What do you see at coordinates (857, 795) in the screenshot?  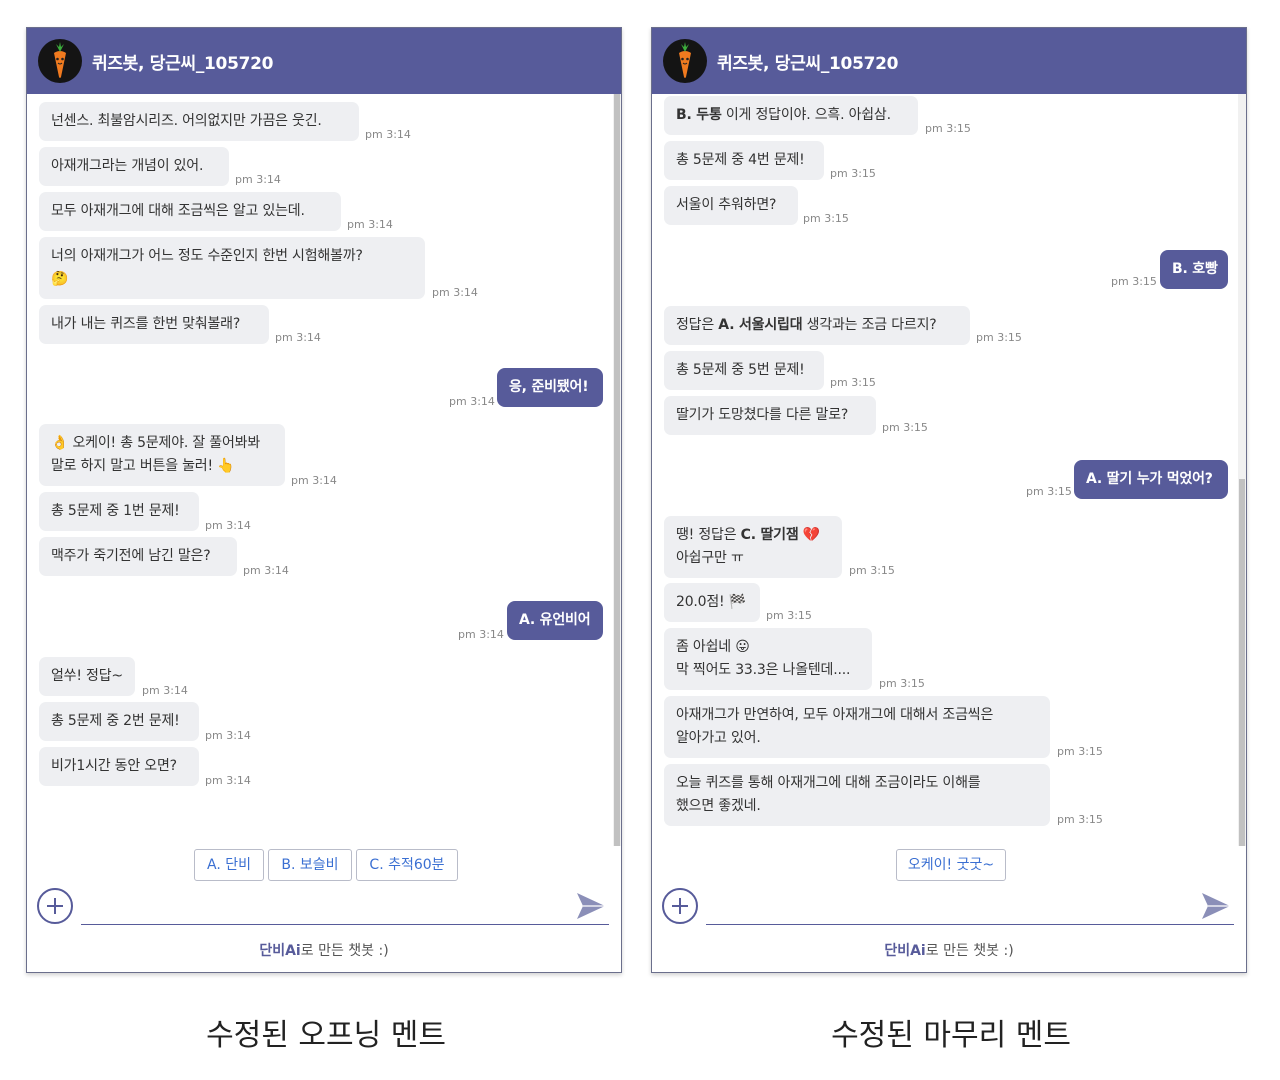 I see `bot-message: 오늘 퀴즈를 통해 아재개그에 대해 조금이라도 이해를 했으면 좋겠네.` at bounding box center [857, 795].